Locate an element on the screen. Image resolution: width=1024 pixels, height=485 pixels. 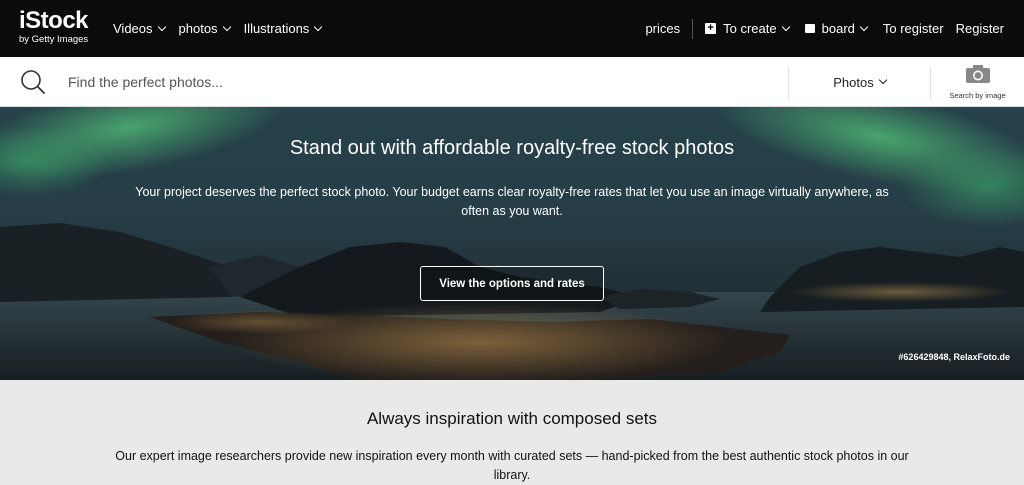
search-icon is located at coordinates (33, 82).